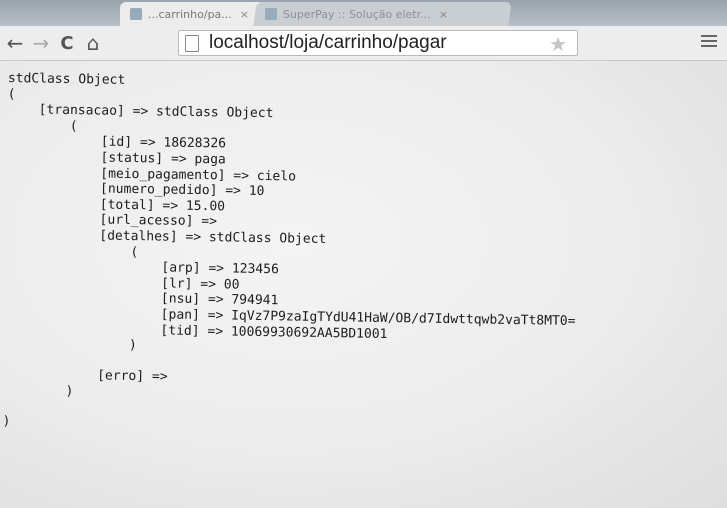 The image size is (727, 508). I want to click on superpay-favicon-icon, so click(271, 14).